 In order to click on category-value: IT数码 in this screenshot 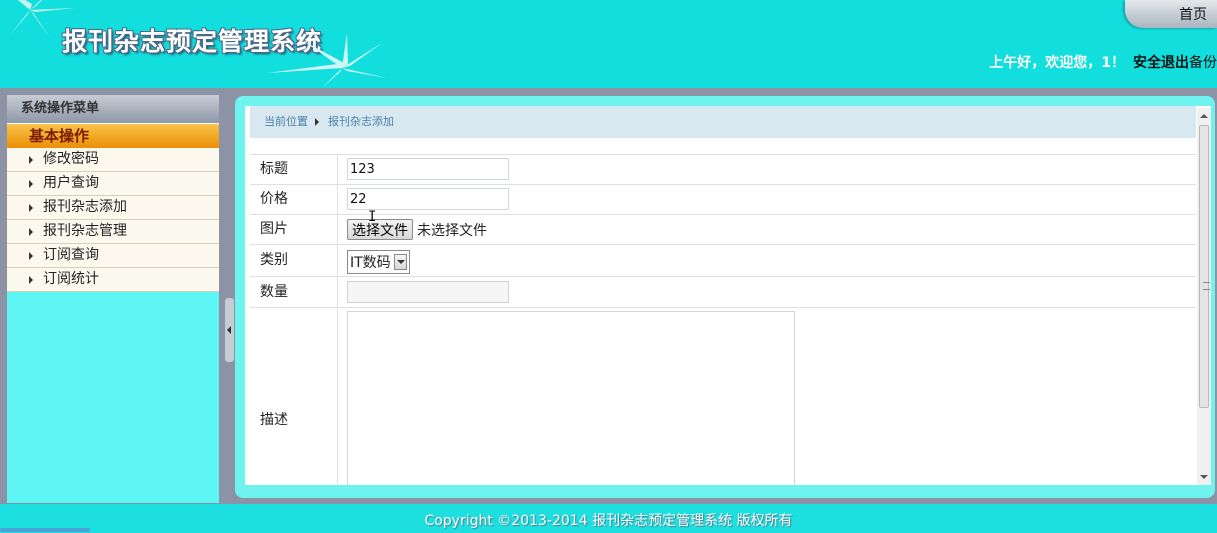, I will do `click(370, 263)`.